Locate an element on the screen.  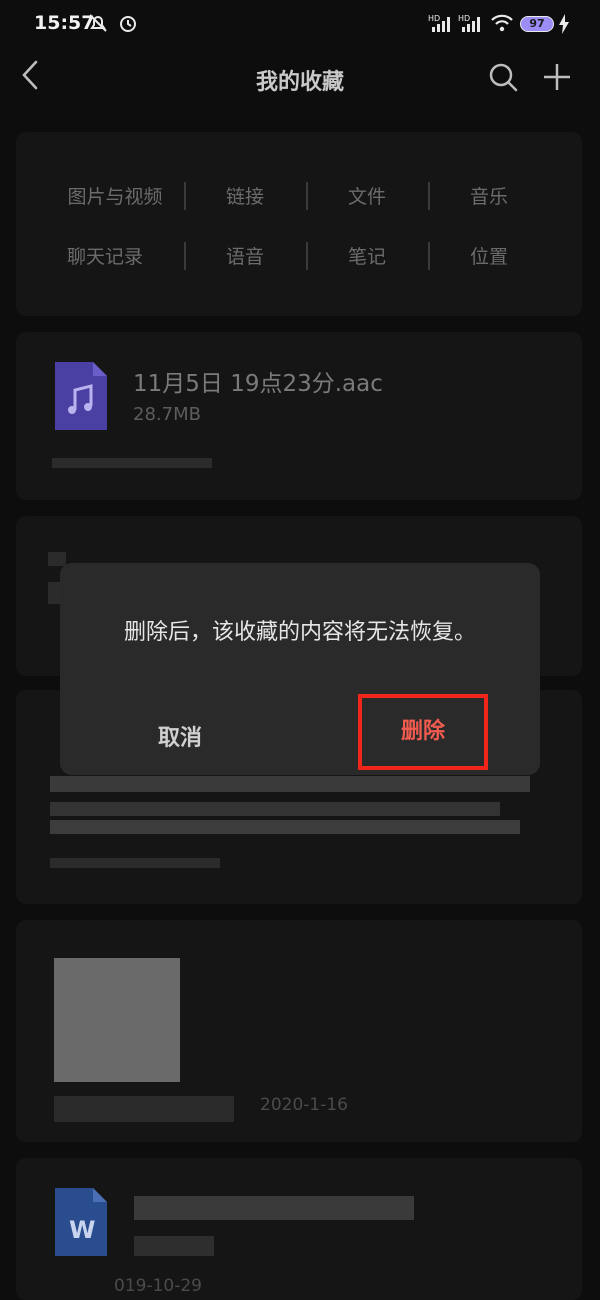
delete-button: 删除 is located at coordinates (423, 732).